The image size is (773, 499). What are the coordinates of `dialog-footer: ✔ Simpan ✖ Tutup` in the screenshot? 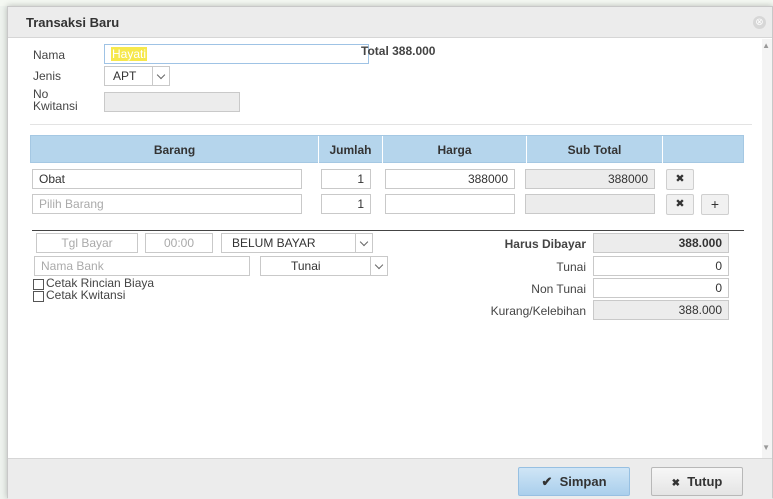 It's located at (390, 478).